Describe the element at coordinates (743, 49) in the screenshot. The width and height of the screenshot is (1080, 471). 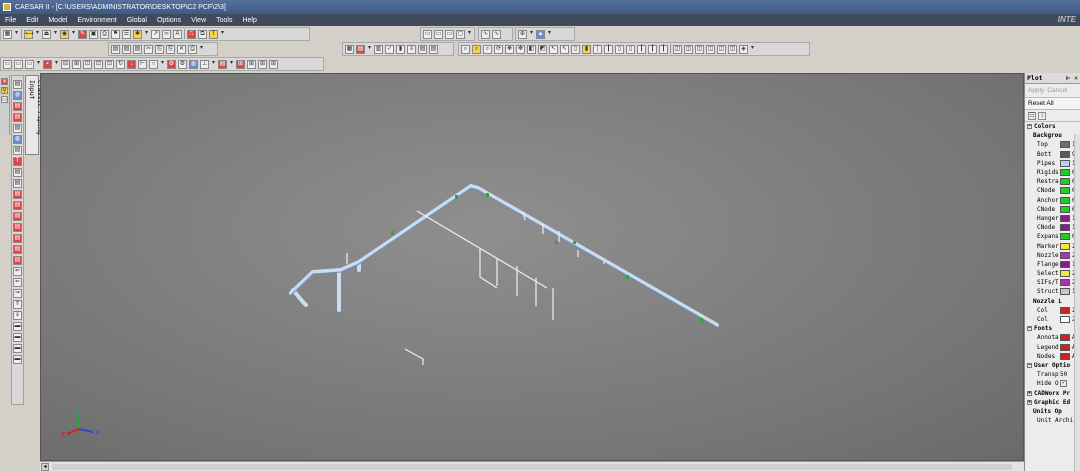
I see `view-options-icon: ◈` at that location.